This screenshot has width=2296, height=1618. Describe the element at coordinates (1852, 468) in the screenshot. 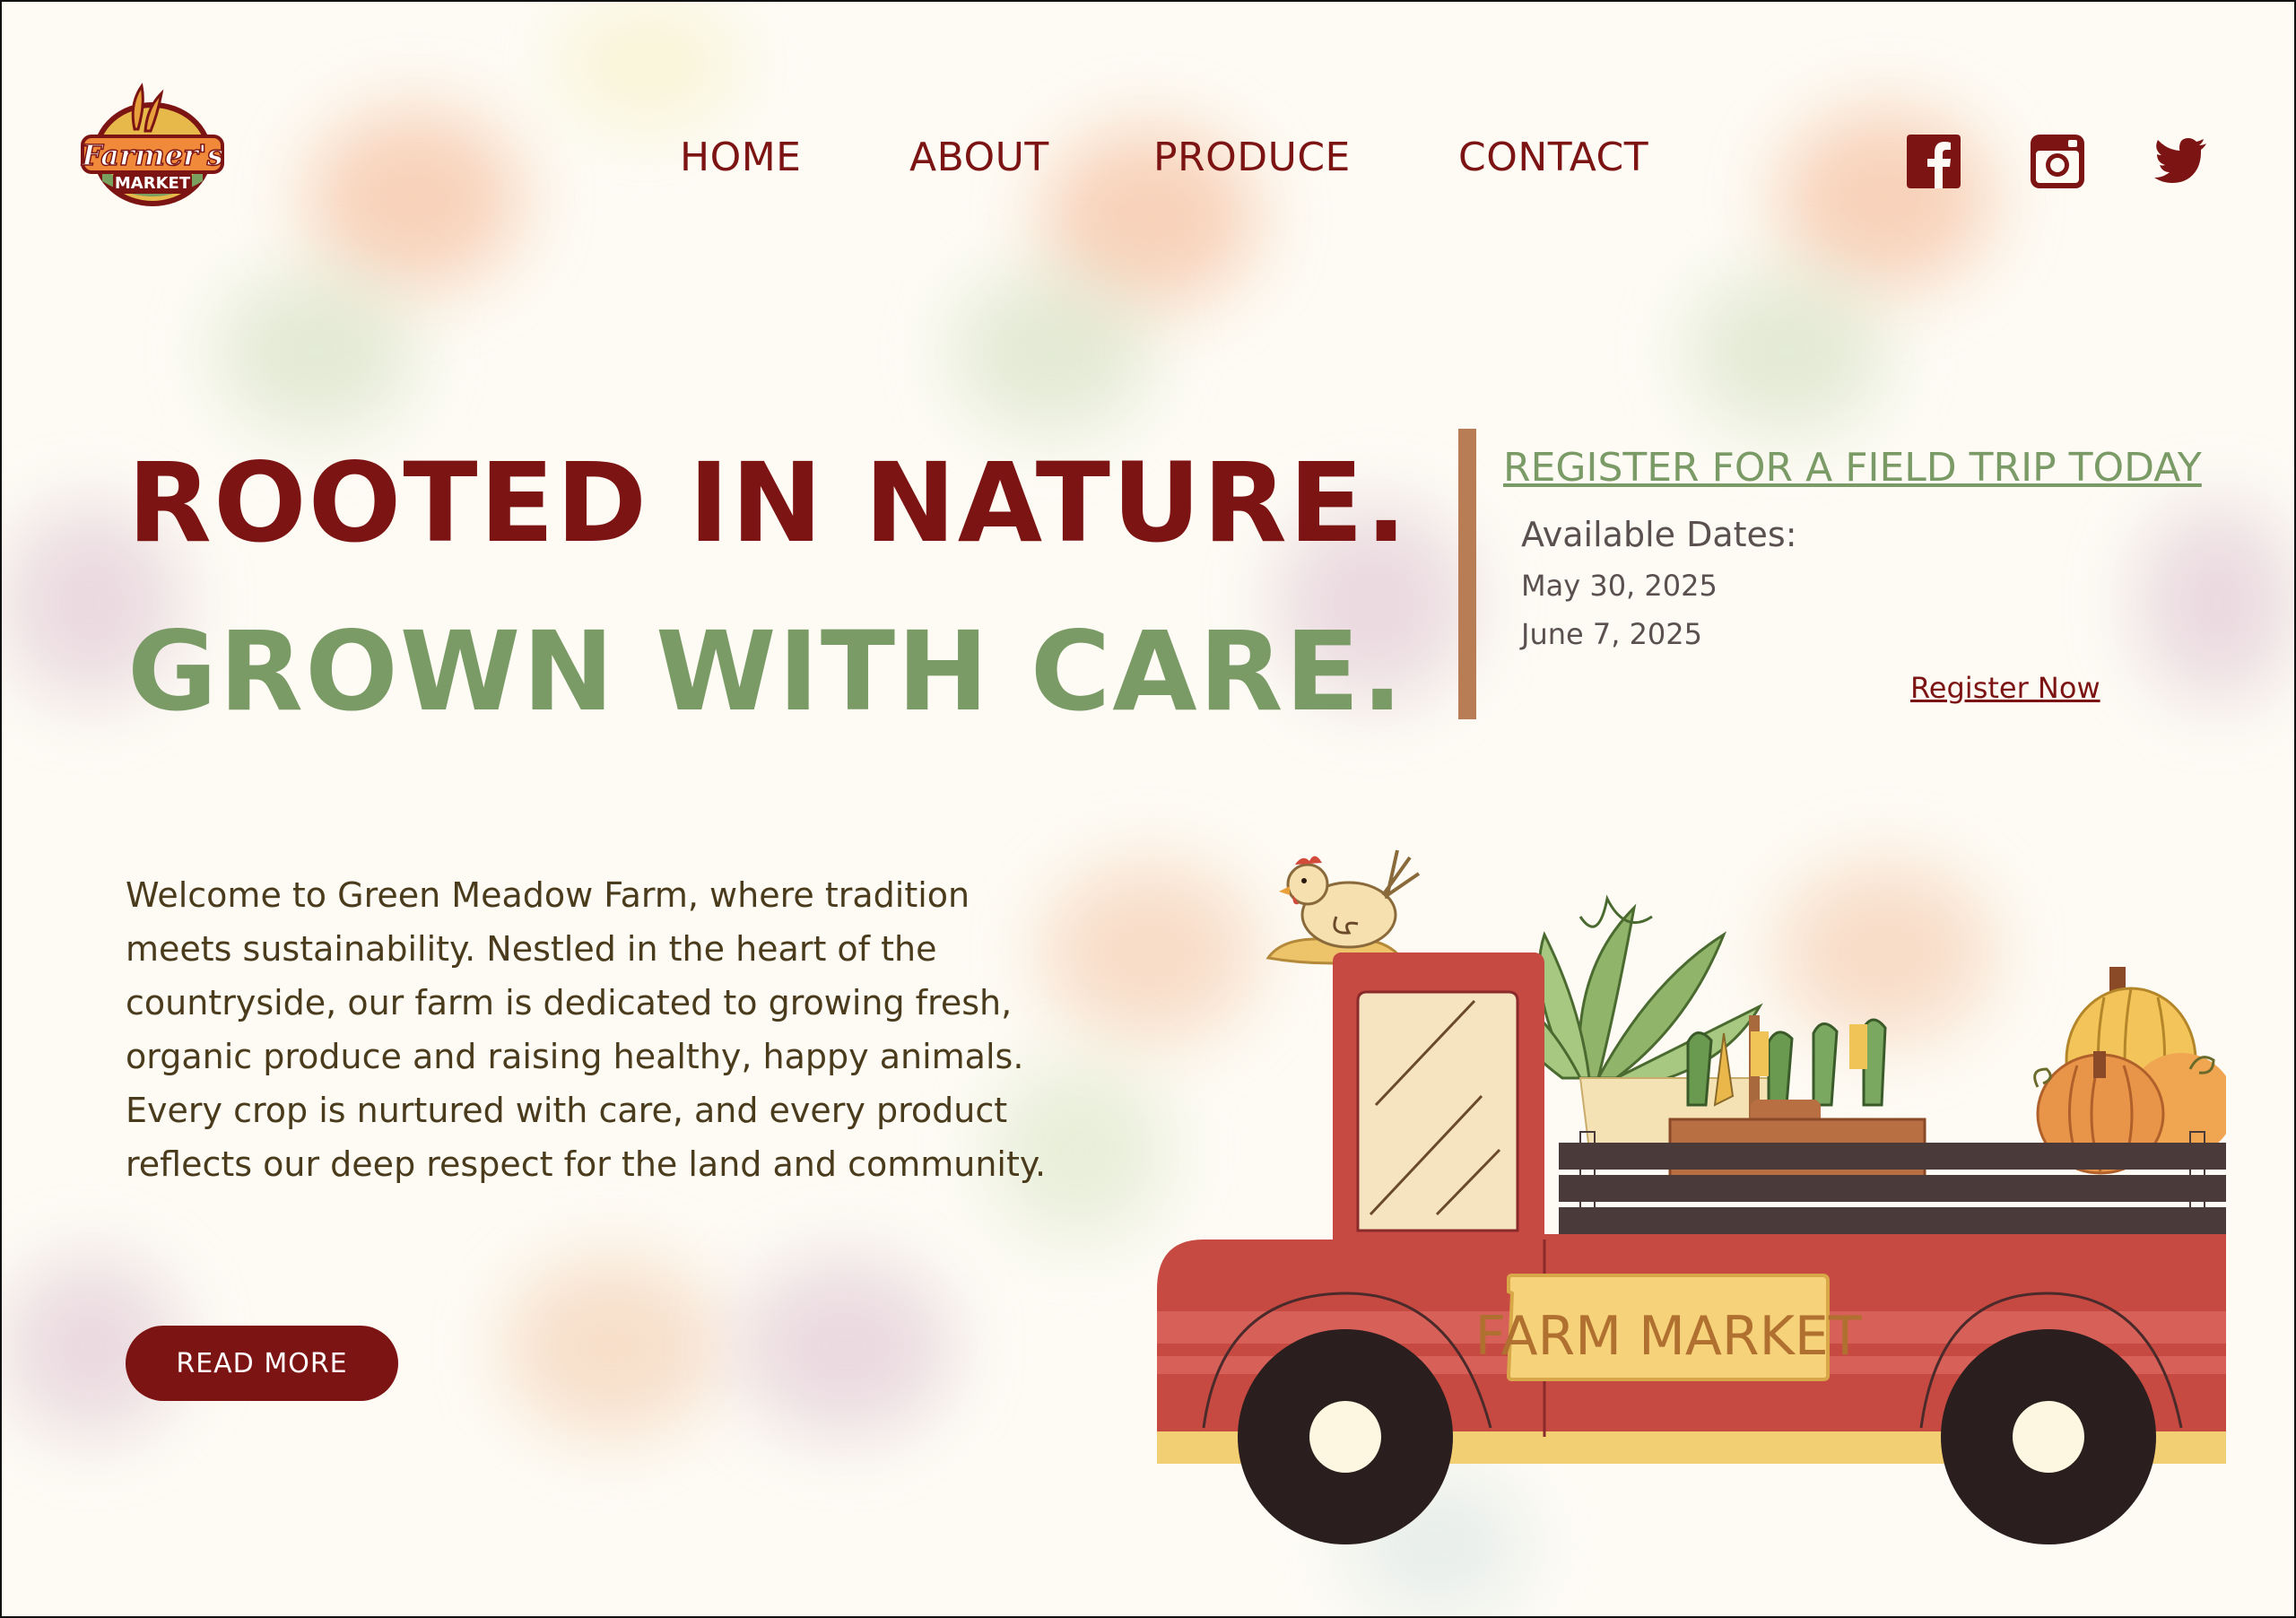

I see `field-trip-link: REGISTER FOR A FIELD TRIP TODAY` at that location.